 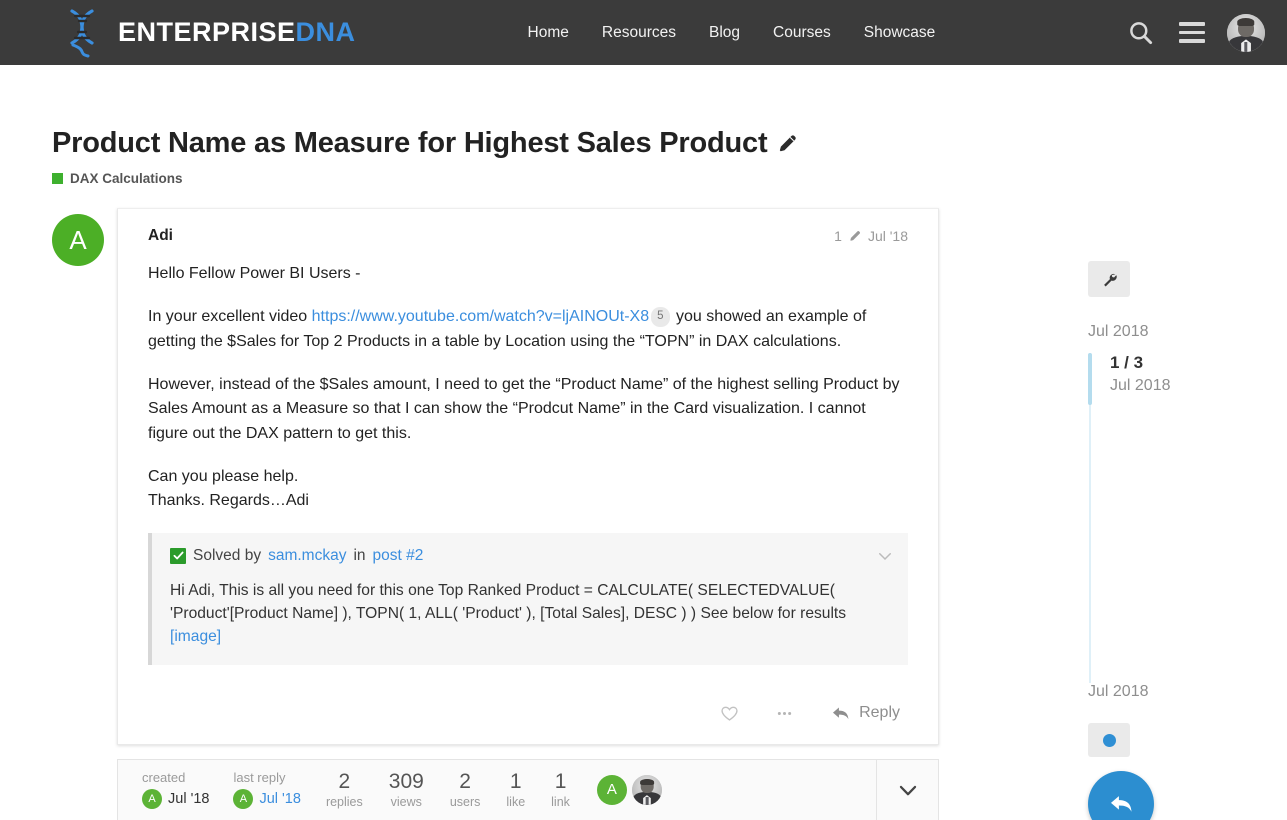 I want to click on reply-fab-button, so click(x=1121, y=795).